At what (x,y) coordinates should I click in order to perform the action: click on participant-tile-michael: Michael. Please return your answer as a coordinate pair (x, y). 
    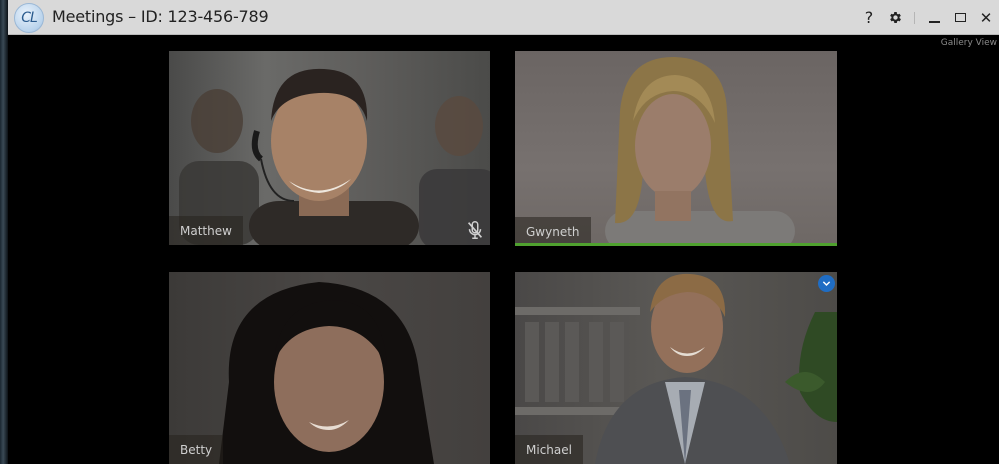
    Looking at the image, I should click on (676, 368).